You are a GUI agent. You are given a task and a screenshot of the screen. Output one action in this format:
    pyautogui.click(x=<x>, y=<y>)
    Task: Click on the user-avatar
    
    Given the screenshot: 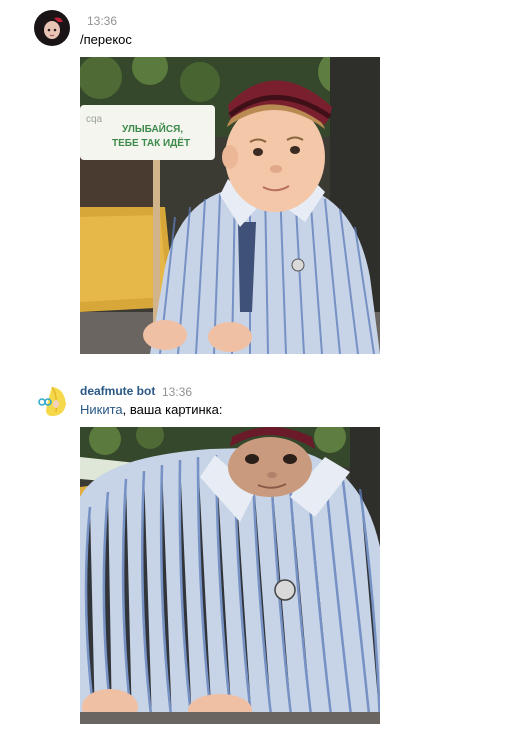 What is the action you would take?
    pyautogui.click(x=52, y=28)
    